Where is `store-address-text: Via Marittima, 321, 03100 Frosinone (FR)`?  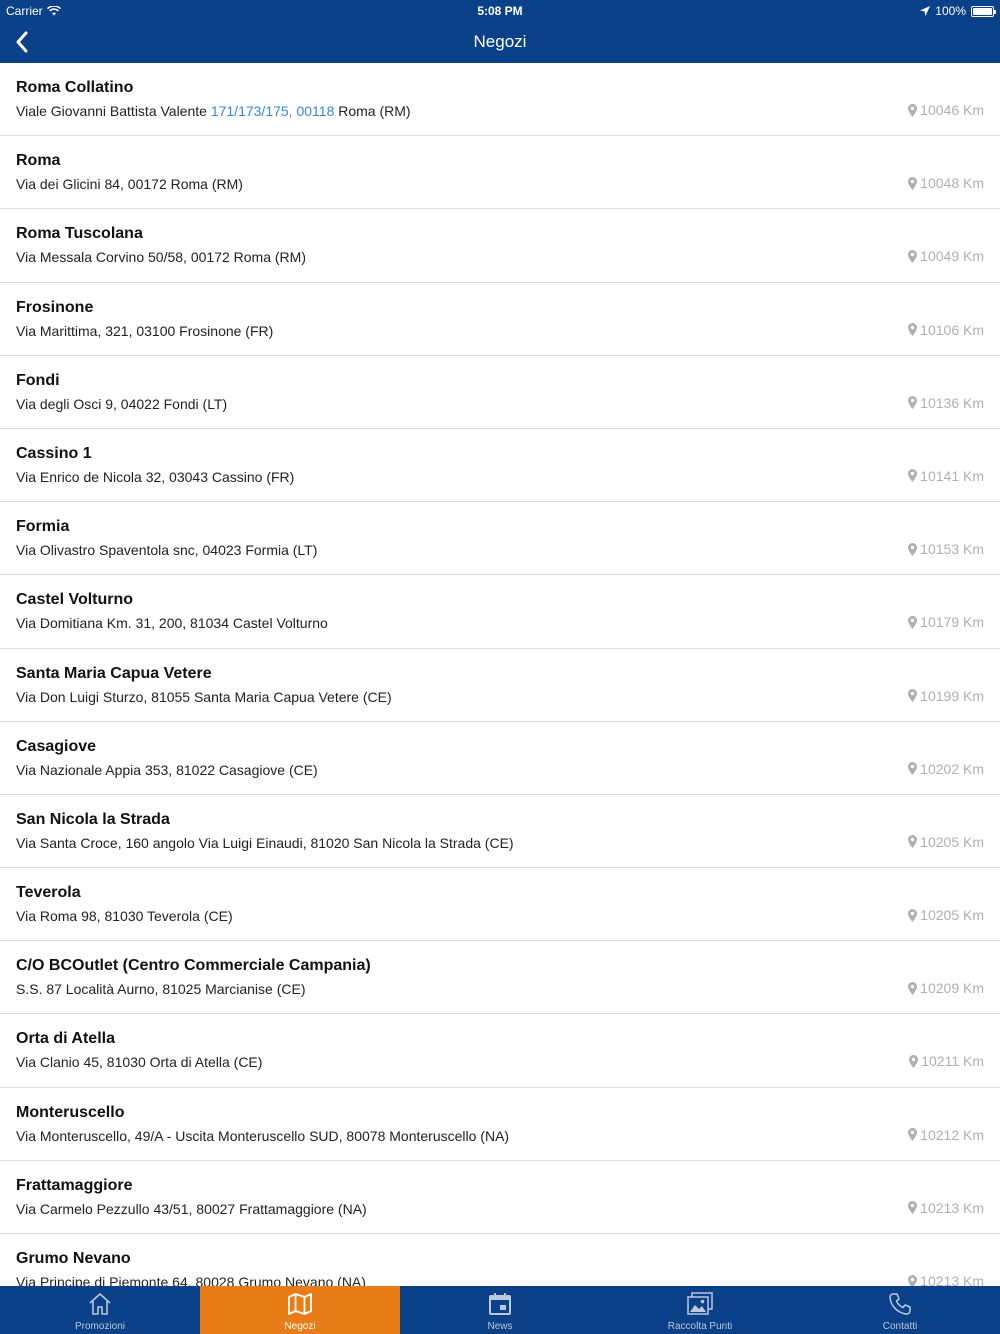
store-address-text: Via Marittima, 321, 03100 Frosinone (FR) is located at coordinates (145, 330).